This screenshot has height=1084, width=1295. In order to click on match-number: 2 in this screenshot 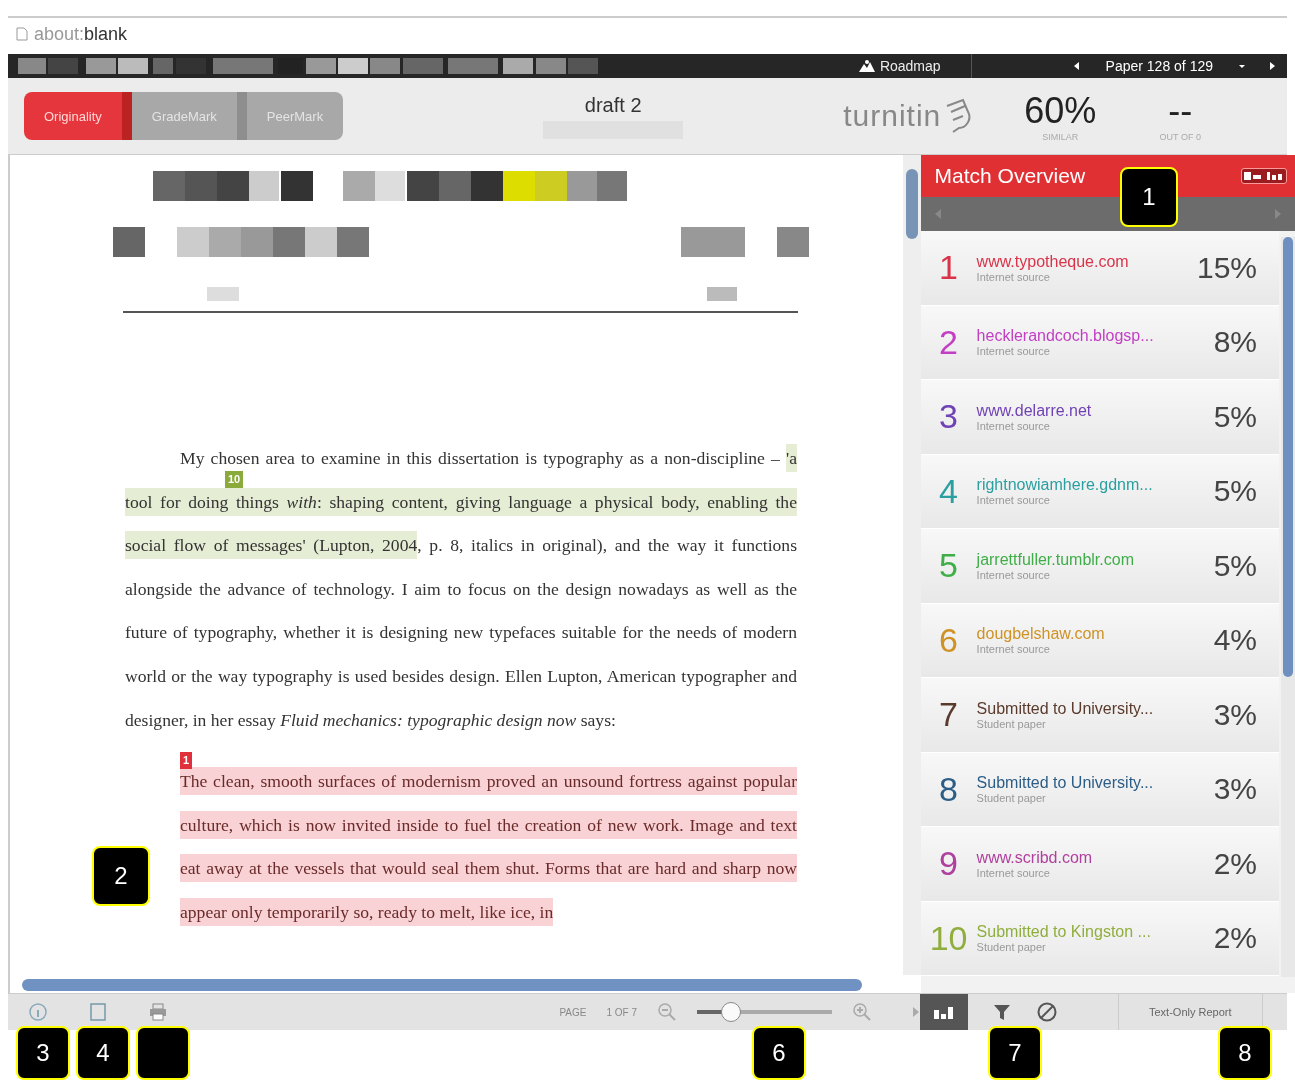, I will do `click(949, 342)`.